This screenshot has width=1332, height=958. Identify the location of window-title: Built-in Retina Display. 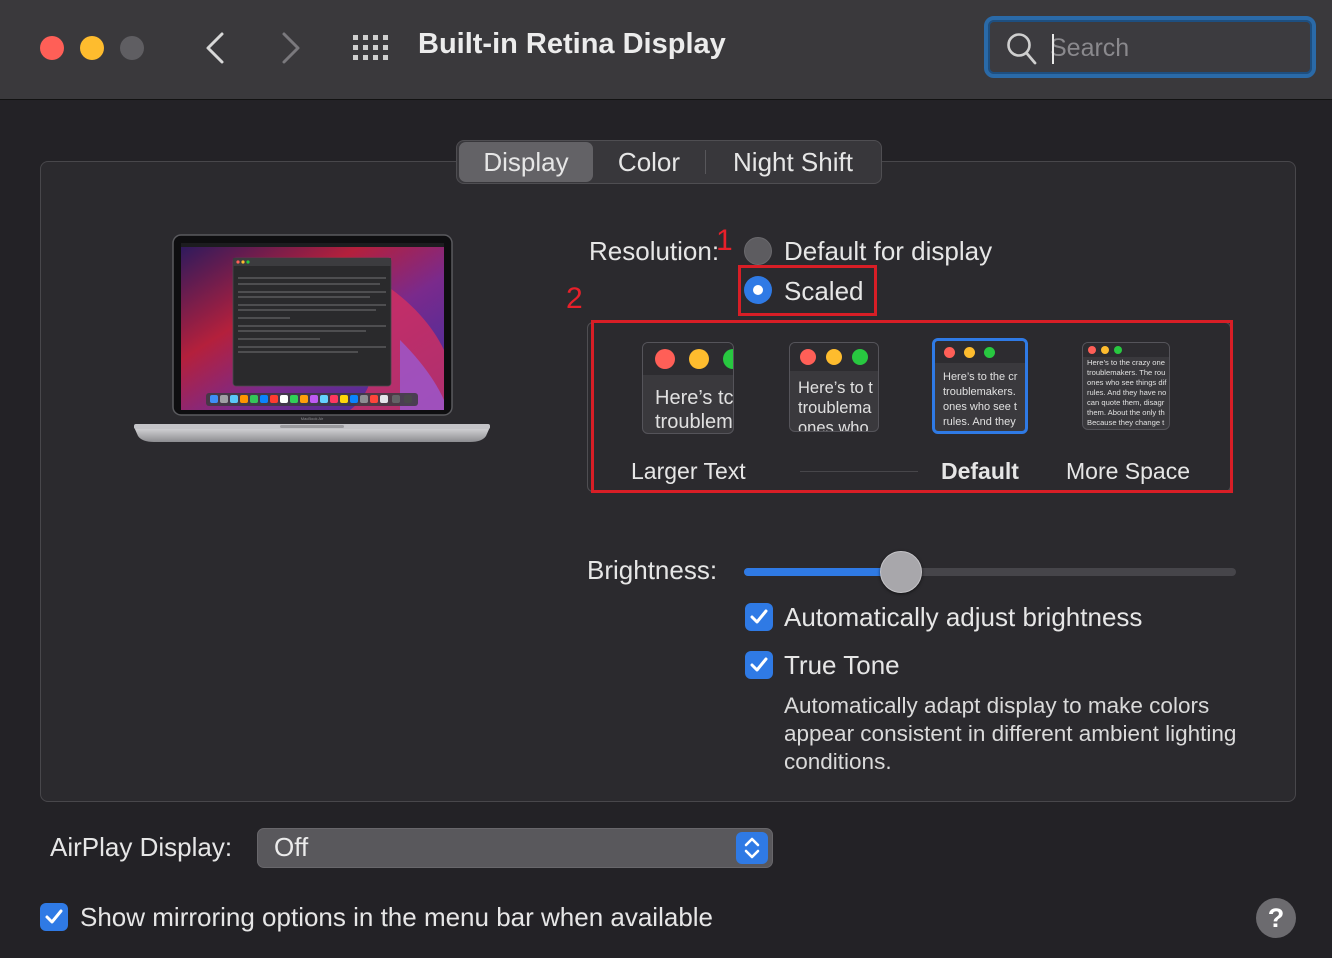
(572, 44).